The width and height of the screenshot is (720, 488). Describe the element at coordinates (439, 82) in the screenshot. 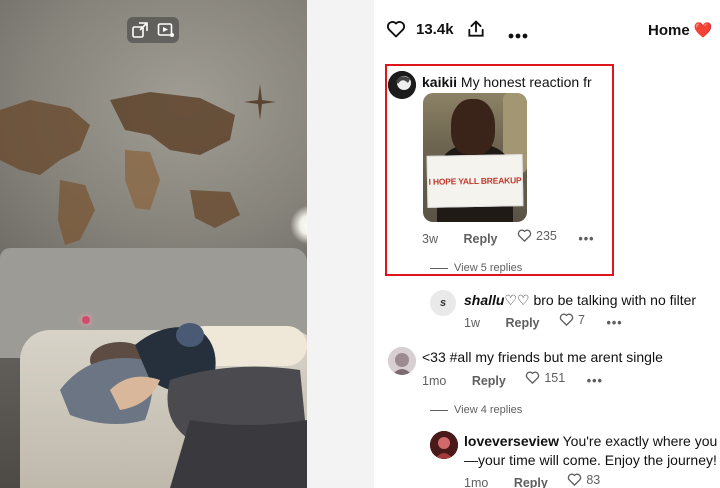

I see `comment-username: kaikii` at that location.